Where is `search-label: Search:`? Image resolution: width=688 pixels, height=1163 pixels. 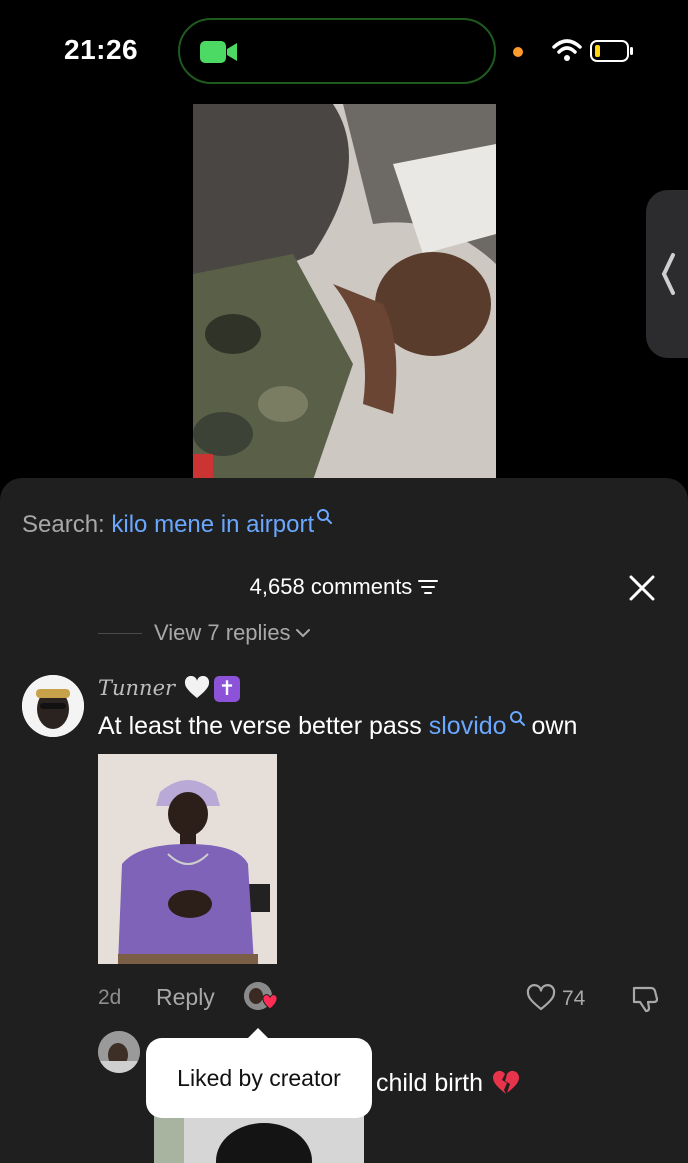
search-label: Search: is located at coordinates (67, 524).